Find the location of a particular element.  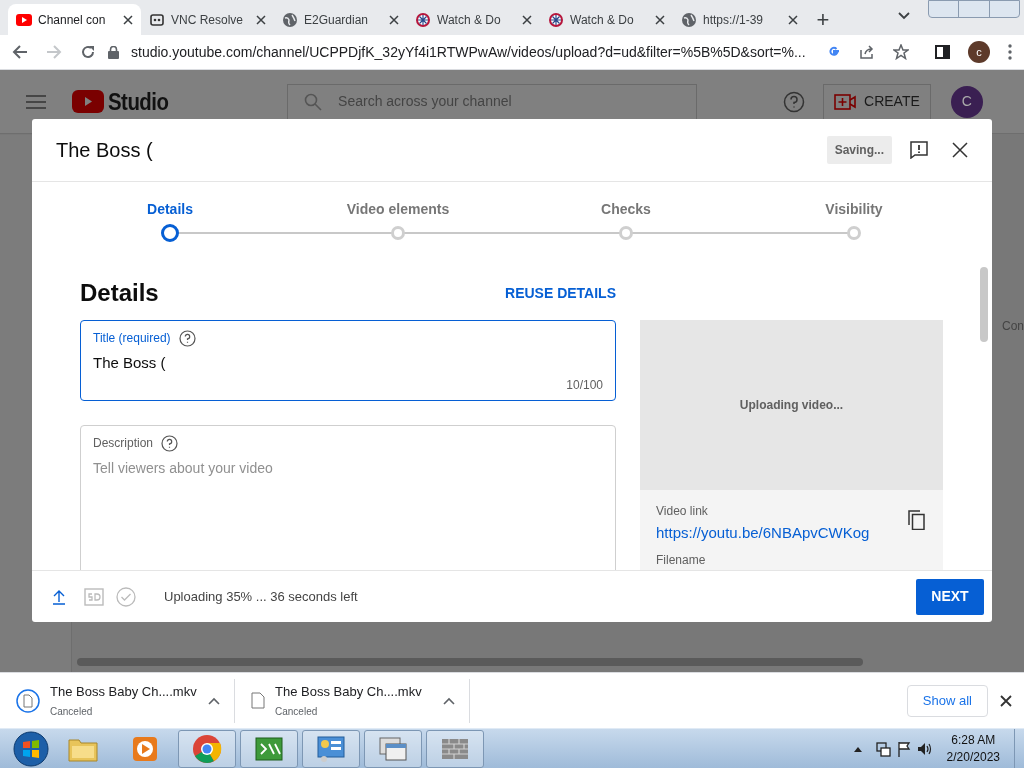

show-all-button: Show all is located at coordinates (947, 700).